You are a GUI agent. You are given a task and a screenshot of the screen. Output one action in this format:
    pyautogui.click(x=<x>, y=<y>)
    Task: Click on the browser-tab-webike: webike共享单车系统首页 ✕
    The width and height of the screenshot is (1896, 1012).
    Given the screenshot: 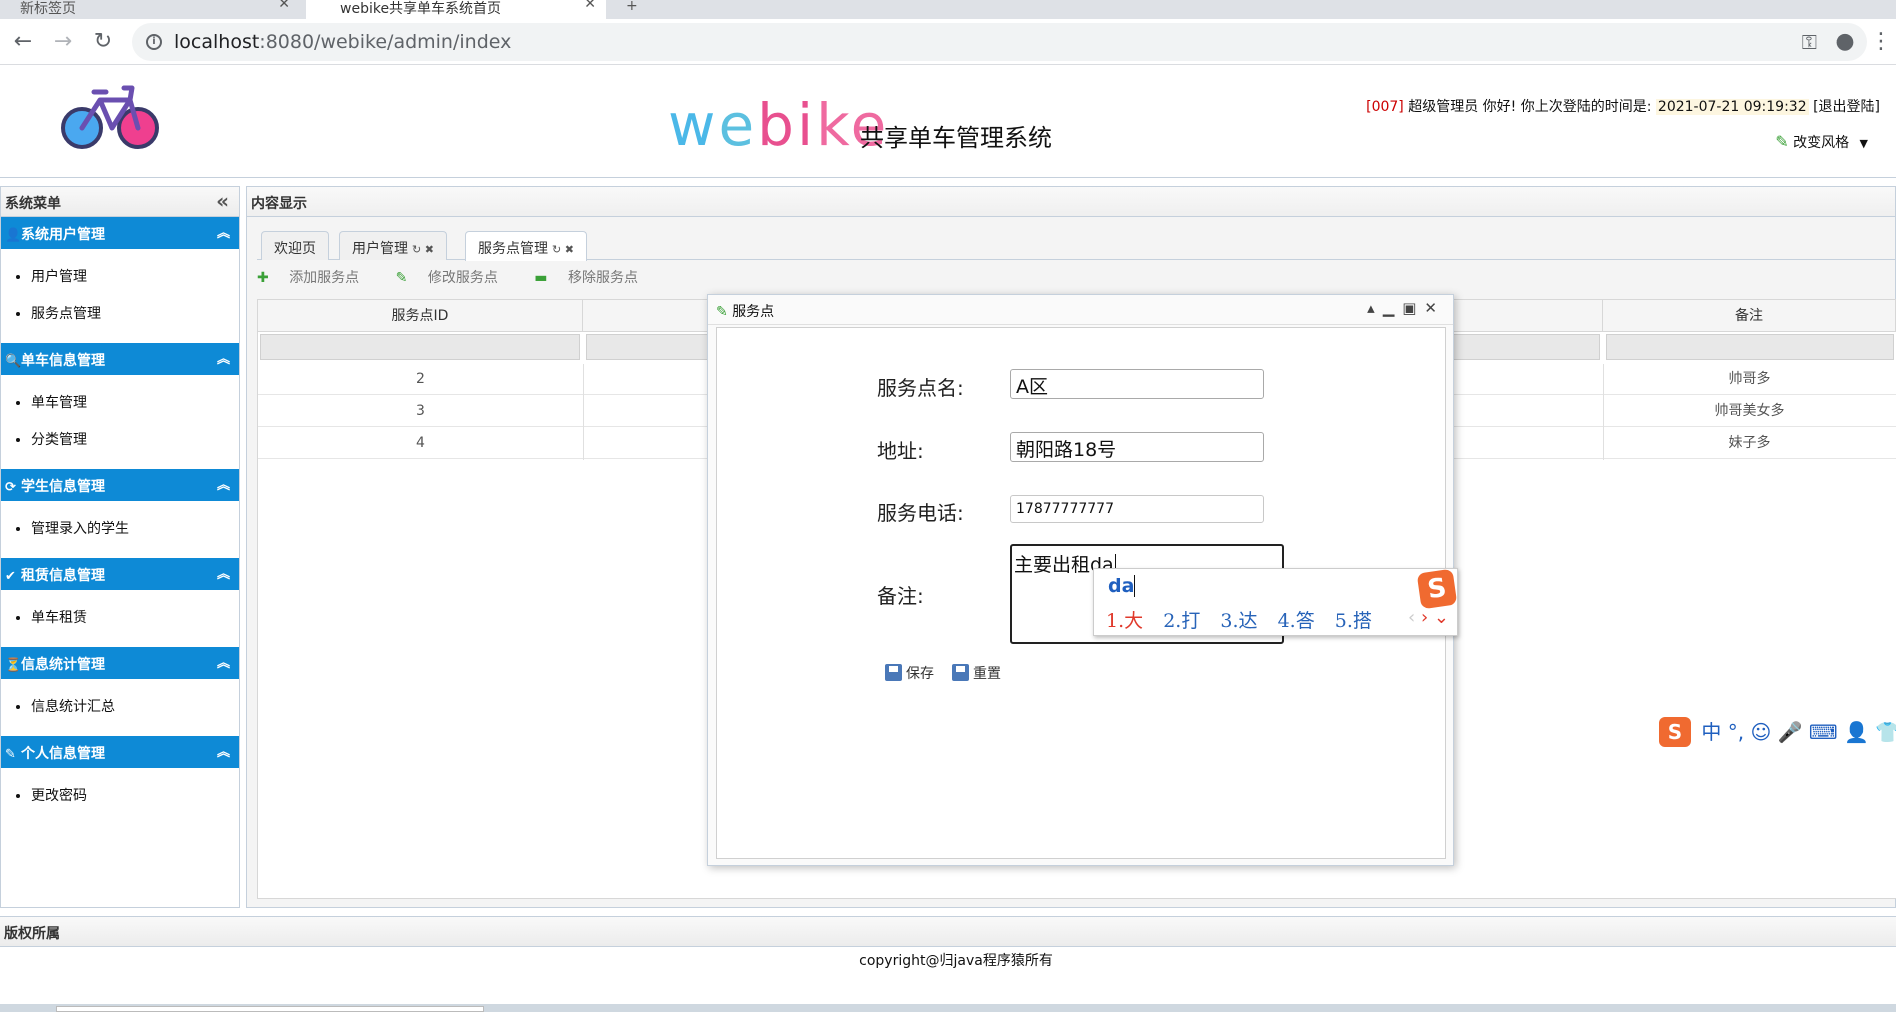 What is the action you would take?
    pyautogui.click(x=456, y=9)
    